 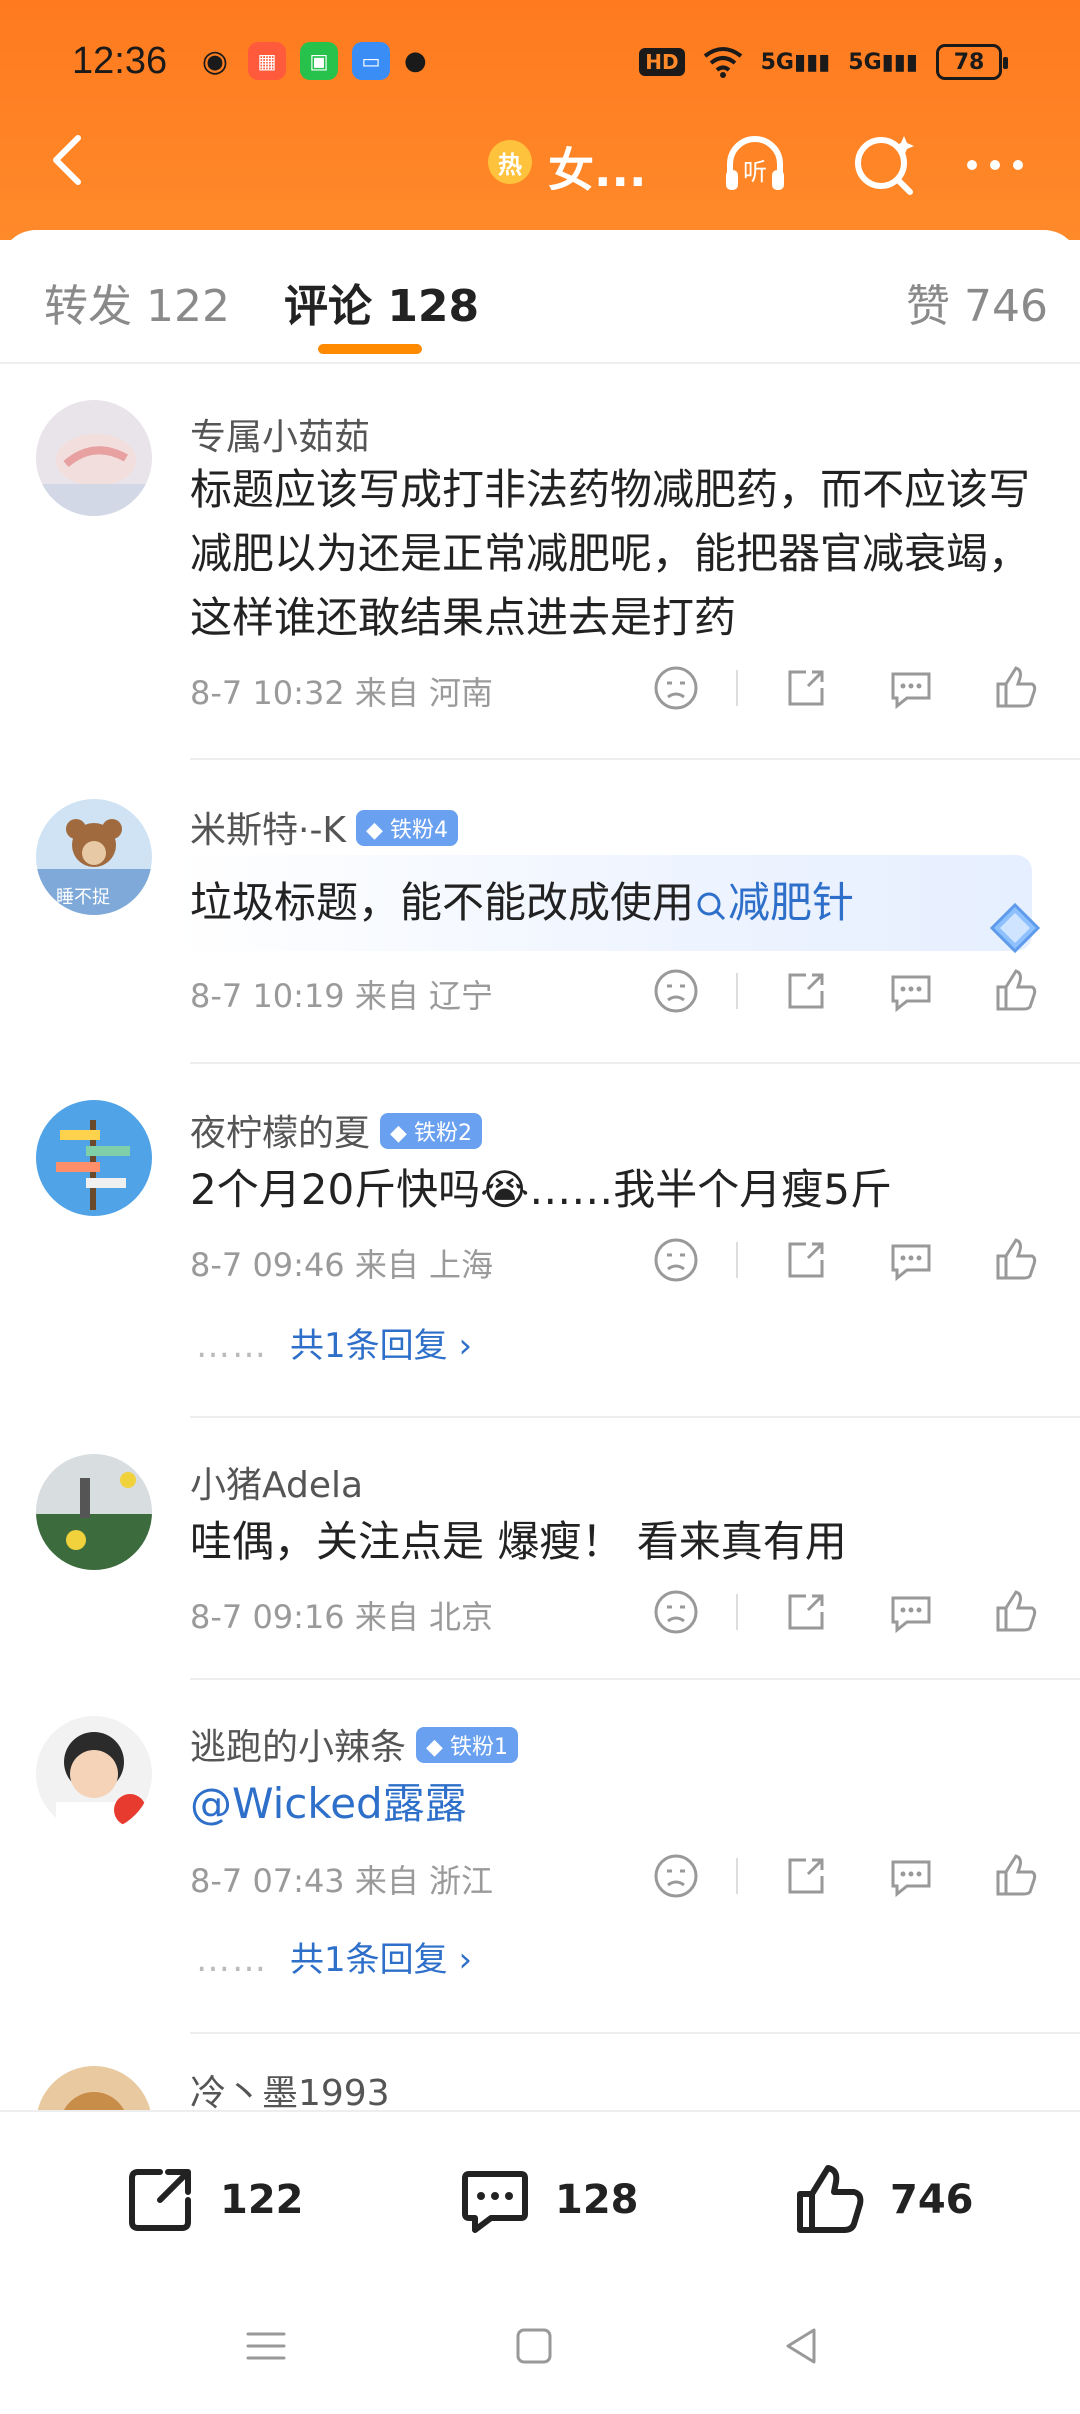 I want to click on comment-meta: 8-7 10:19 来自 辽宁, so click(x=342, y=996).